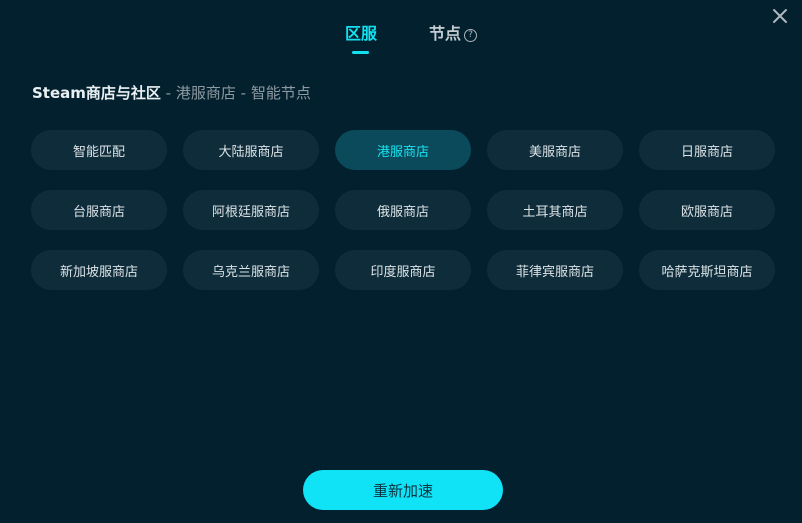 Image resolution: width=802 pixels, height=523 pixels. Describe the element at coordinates (471, 35) in the screenshot. I see `help-icon: ?` at that location.